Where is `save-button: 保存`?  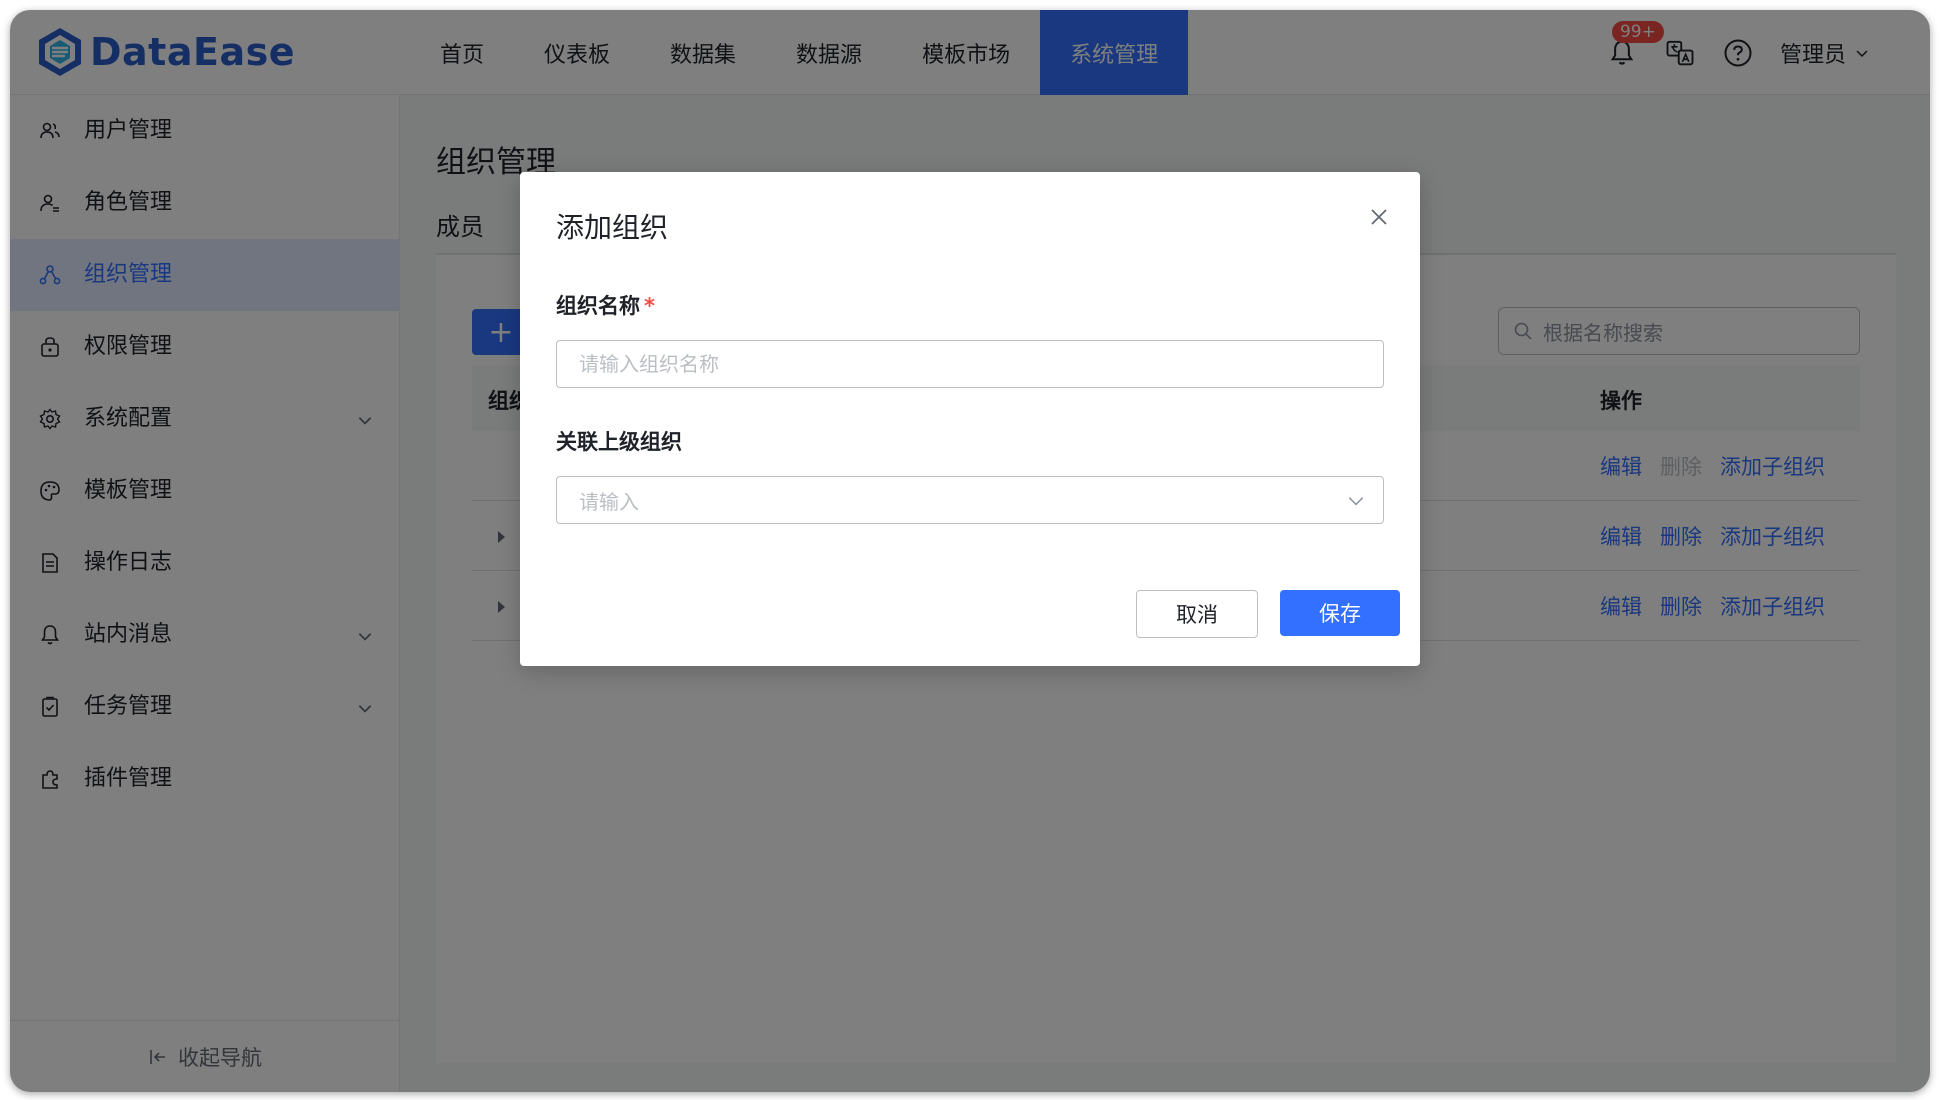 save-button: 保存 is located at coordinates (1340, 613).